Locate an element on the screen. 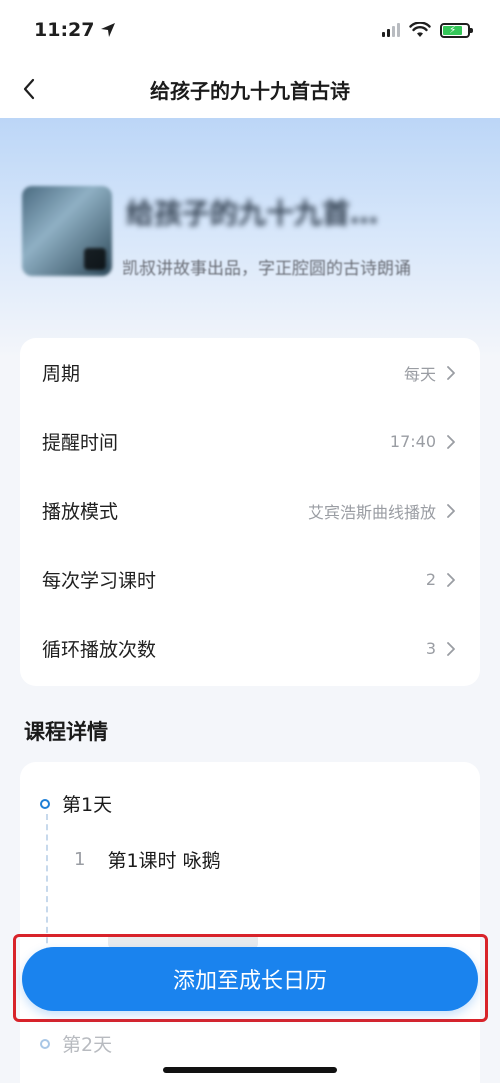  day-1-header: 第1天 is located at coordinates (76, 803).